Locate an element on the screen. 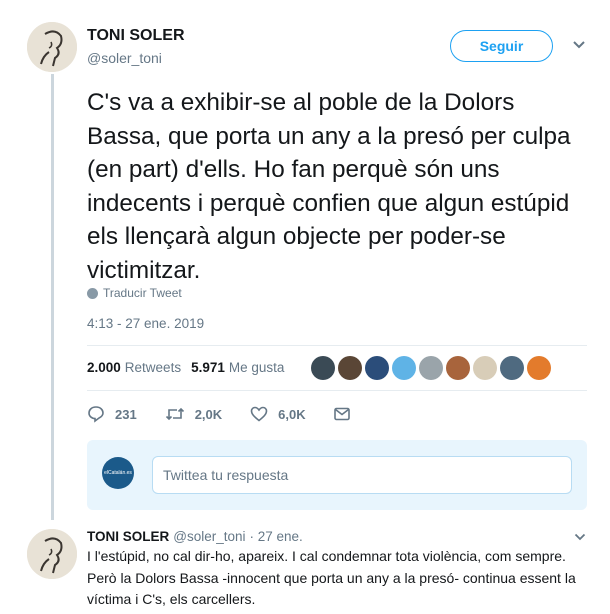  direct-message-action is located at coordinates (341, 414).